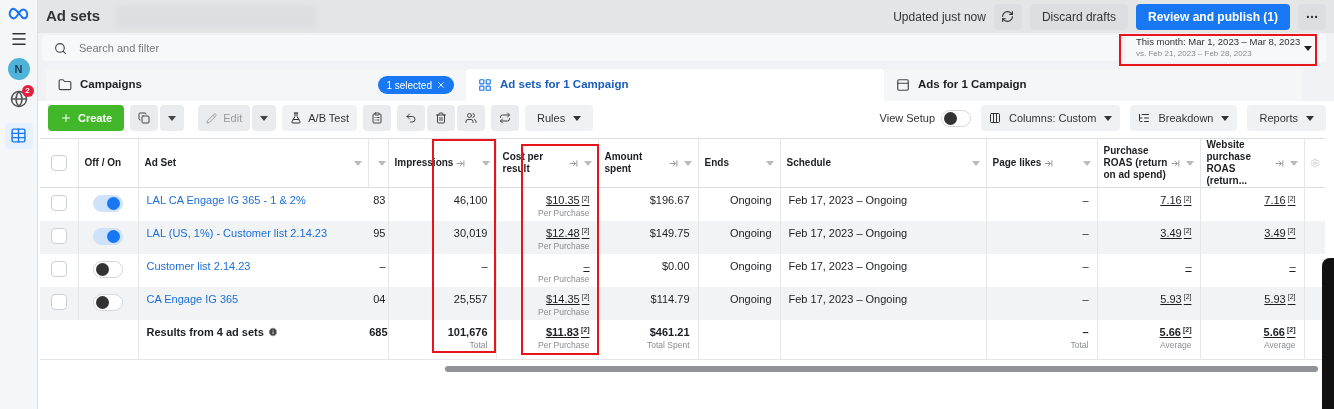  I want to click on discard-button: Discard drafts, so click(1078, 16).